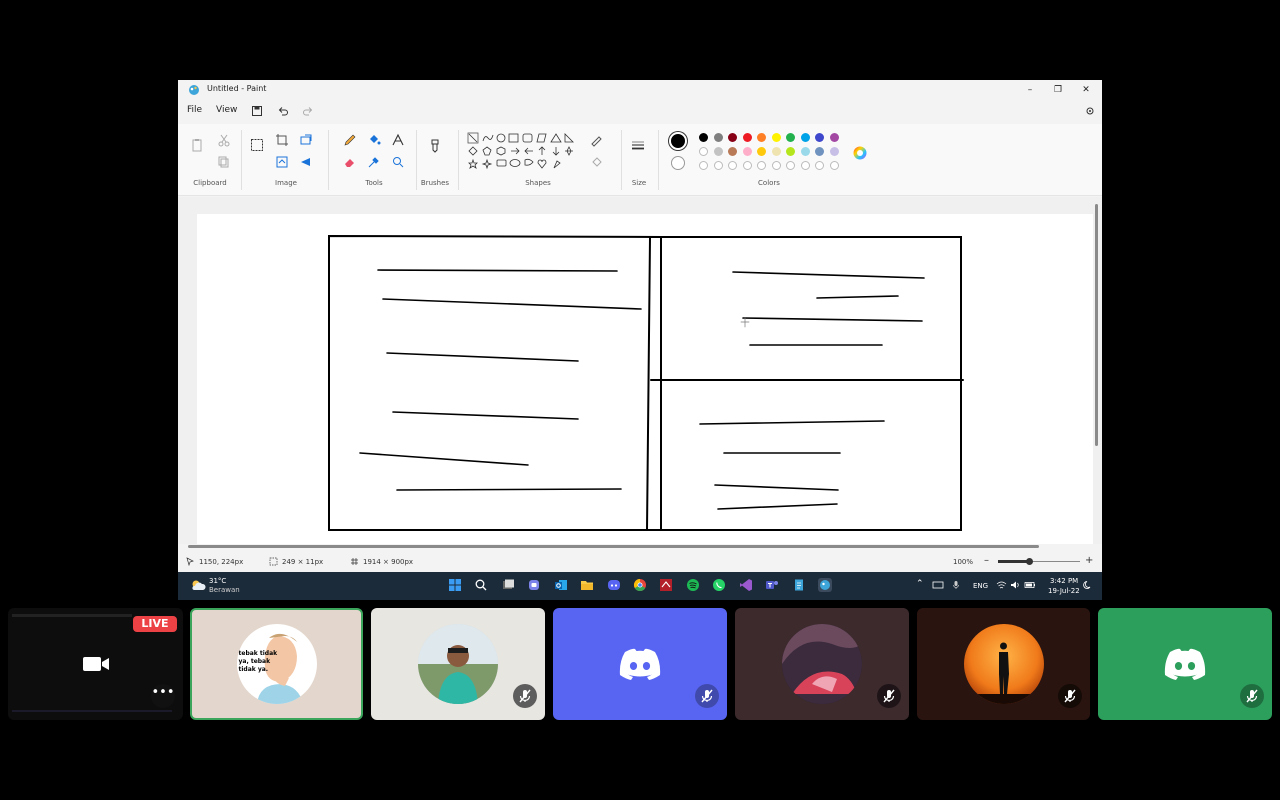 The image size is (1280, 800). Describe the element at coordinates (638, 146) in the screenshot. I see `stroke-size-icon` at that location.